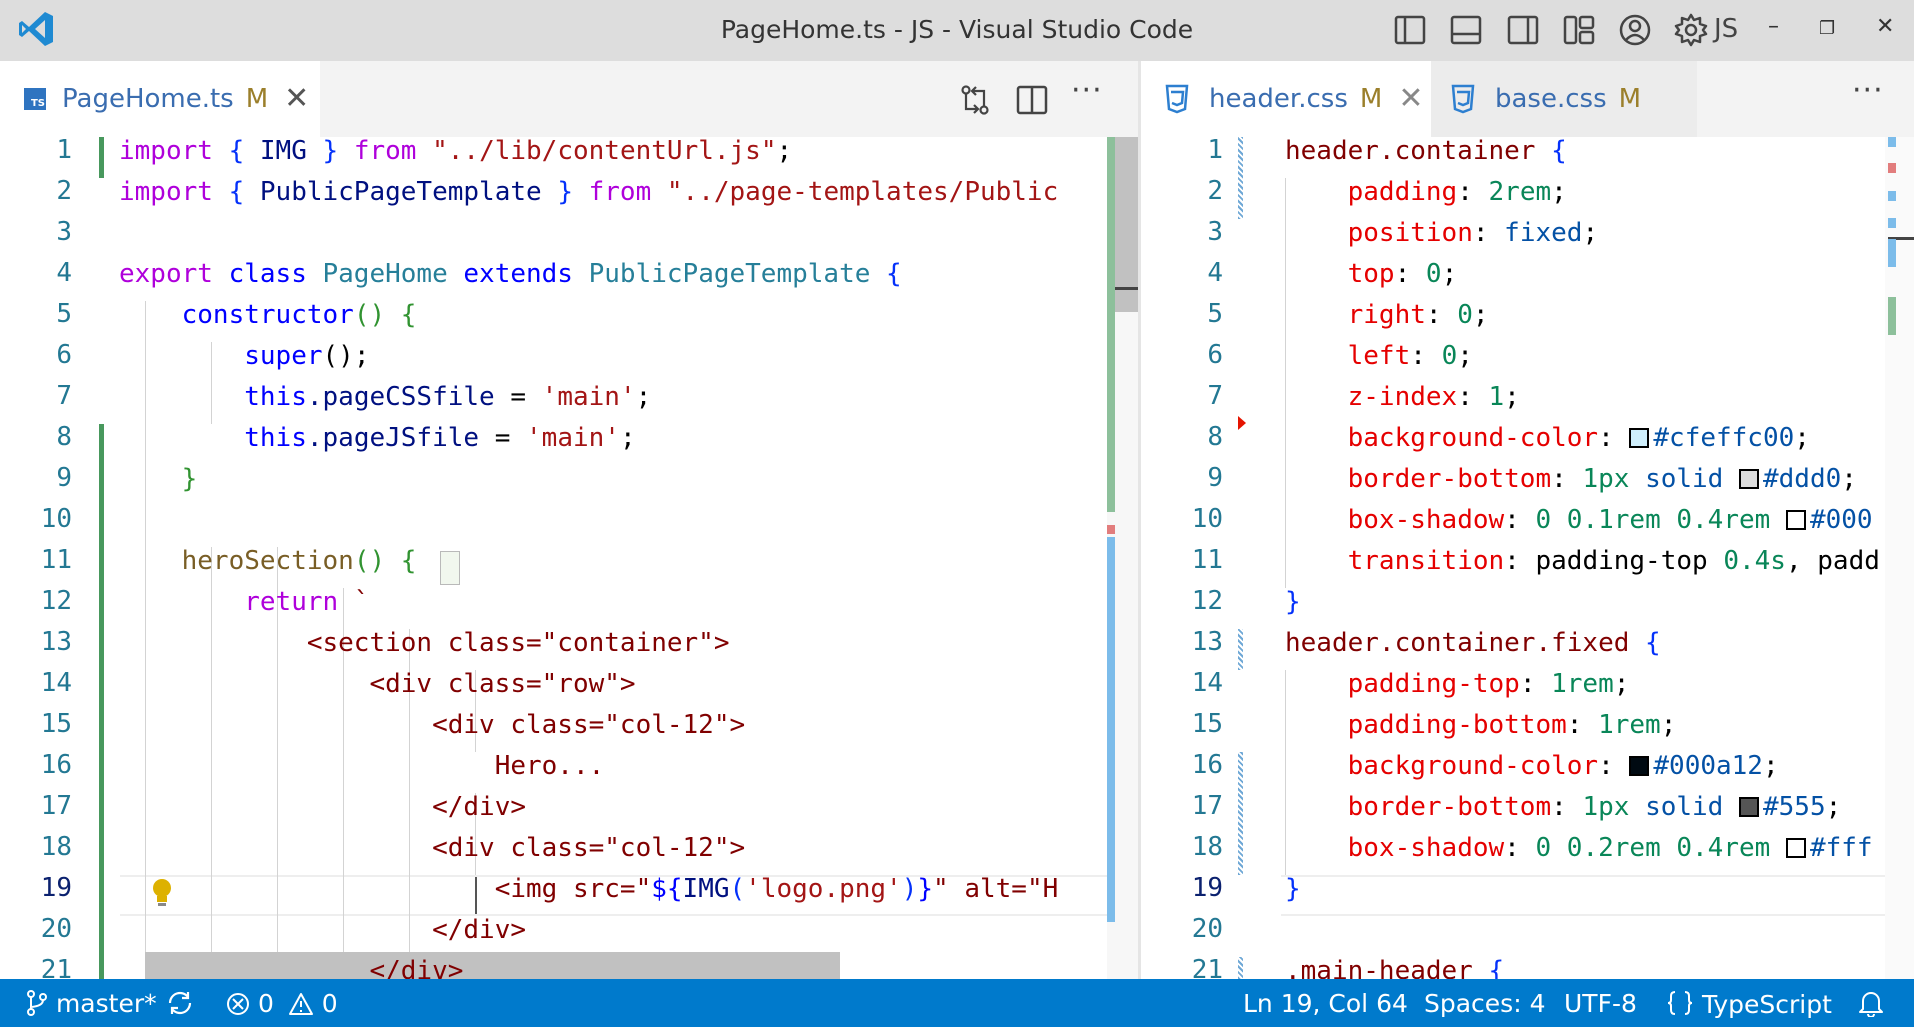 The height and width of the screenshot is (1027, 1914). I want to click on line-number: 8, so click(64, 437).